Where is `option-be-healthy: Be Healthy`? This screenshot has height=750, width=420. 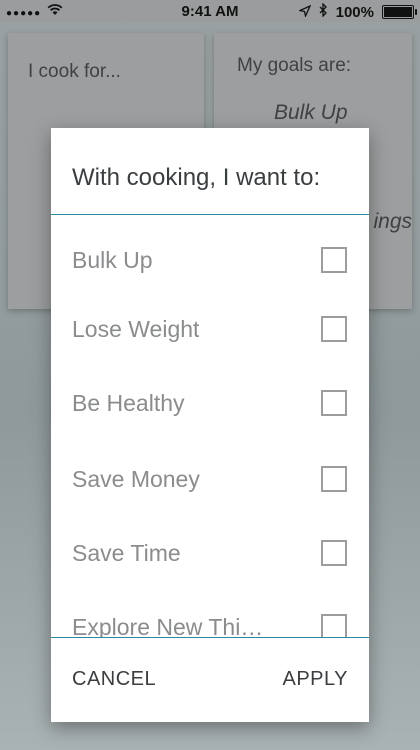 option-be-healthy: Be Healthy is located at coordinates (210, 402).